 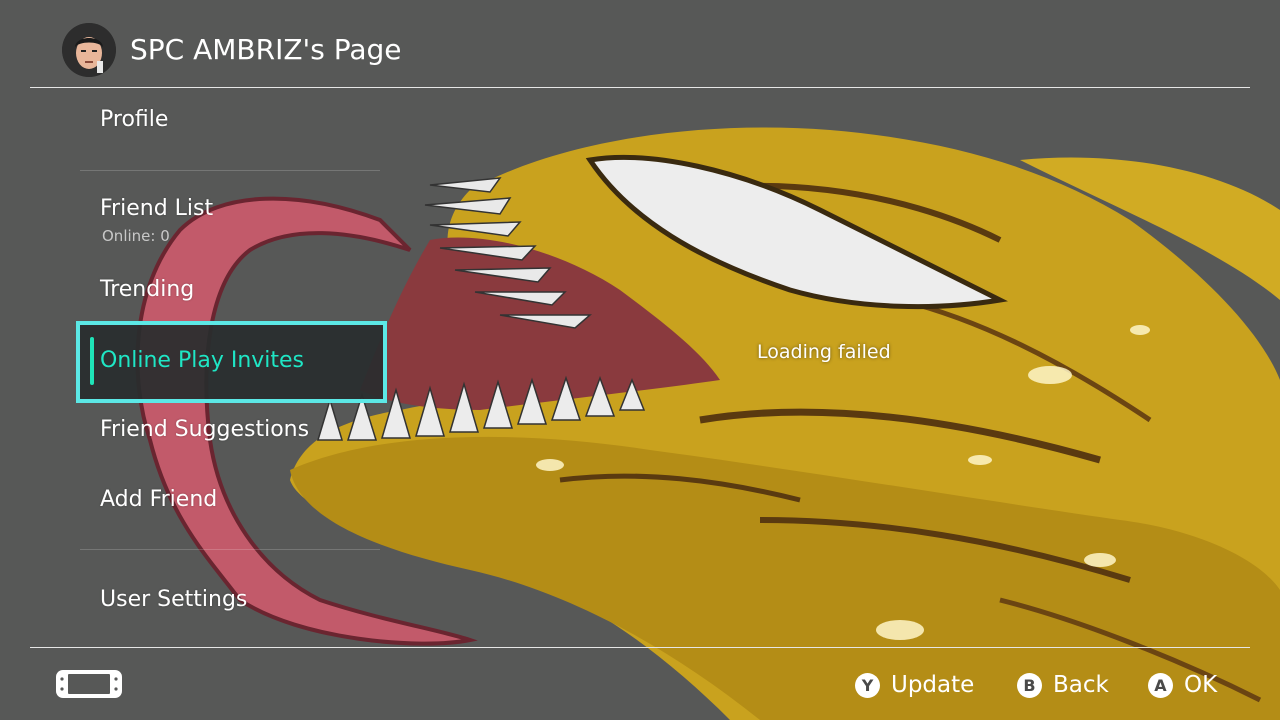 What do you see at coordinates (266, 49) in the screenshot?
I see `page-title: SPC AMBRIZ's Page` at bounding box center [266, 49].